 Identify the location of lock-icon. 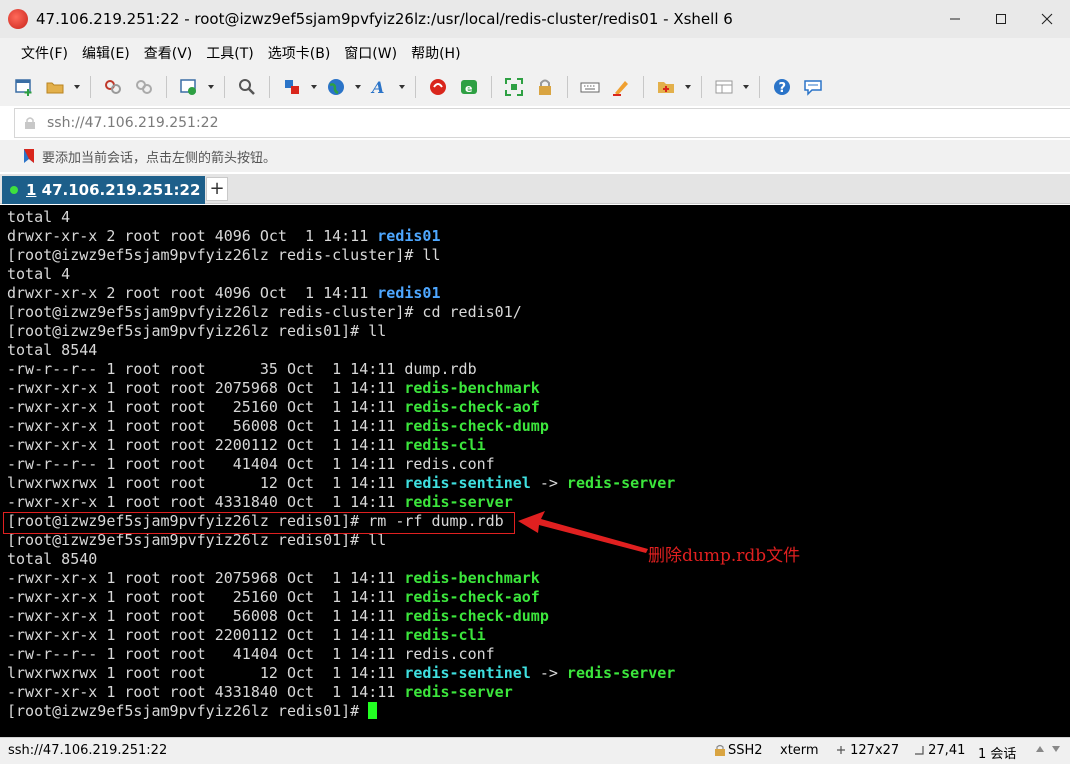
(545, 87).